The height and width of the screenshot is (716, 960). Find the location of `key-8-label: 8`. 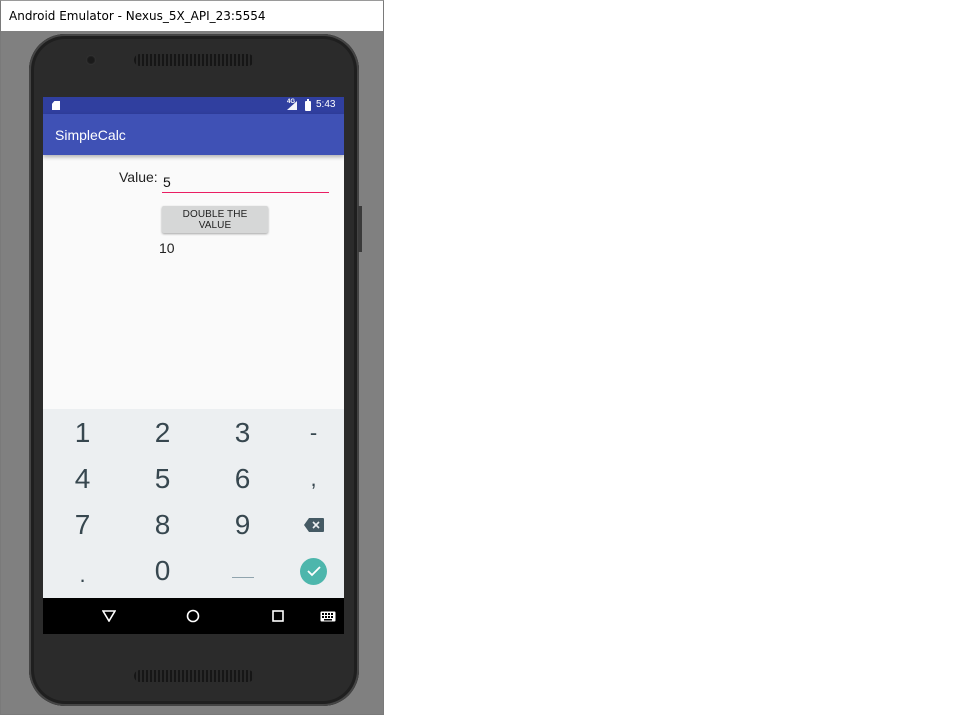

key-8-label: 8 is located at coordinates (162, 524).